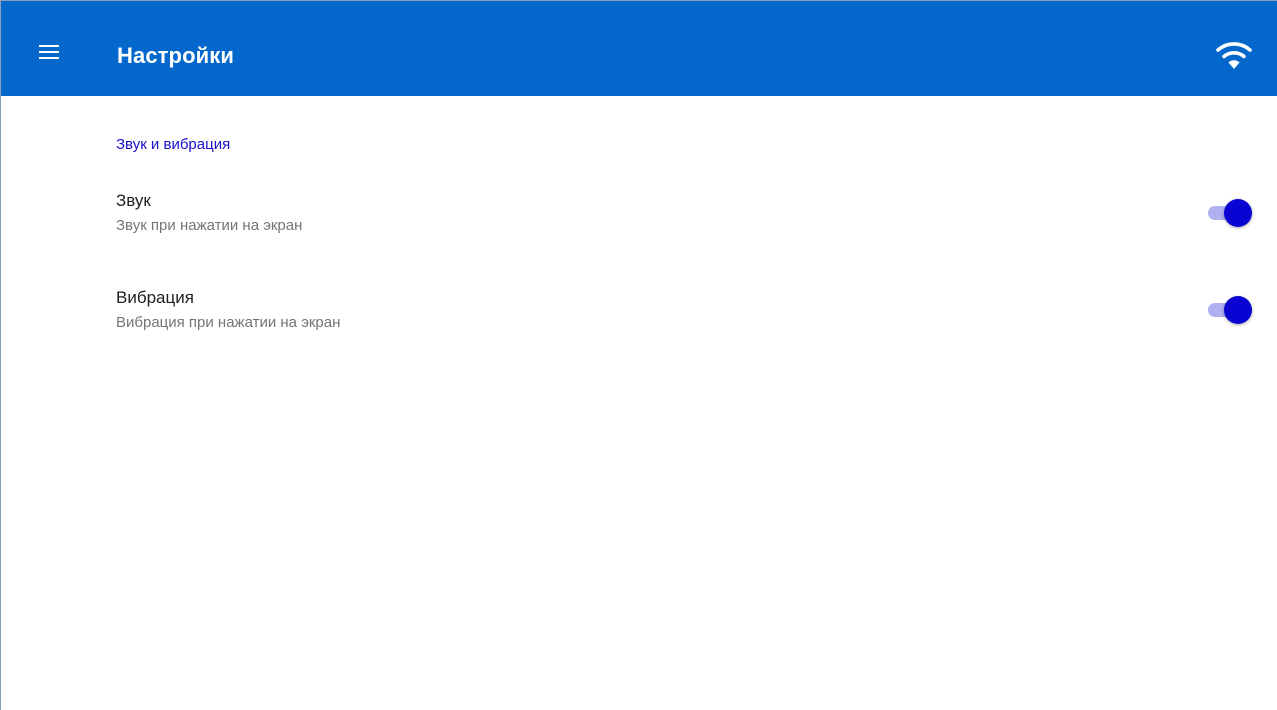 The image size is (1277, 710). What do you see at coordinates (133, 200) in the screenshot?
I see `preference-title: Звук` at bounding box center [133, 200].